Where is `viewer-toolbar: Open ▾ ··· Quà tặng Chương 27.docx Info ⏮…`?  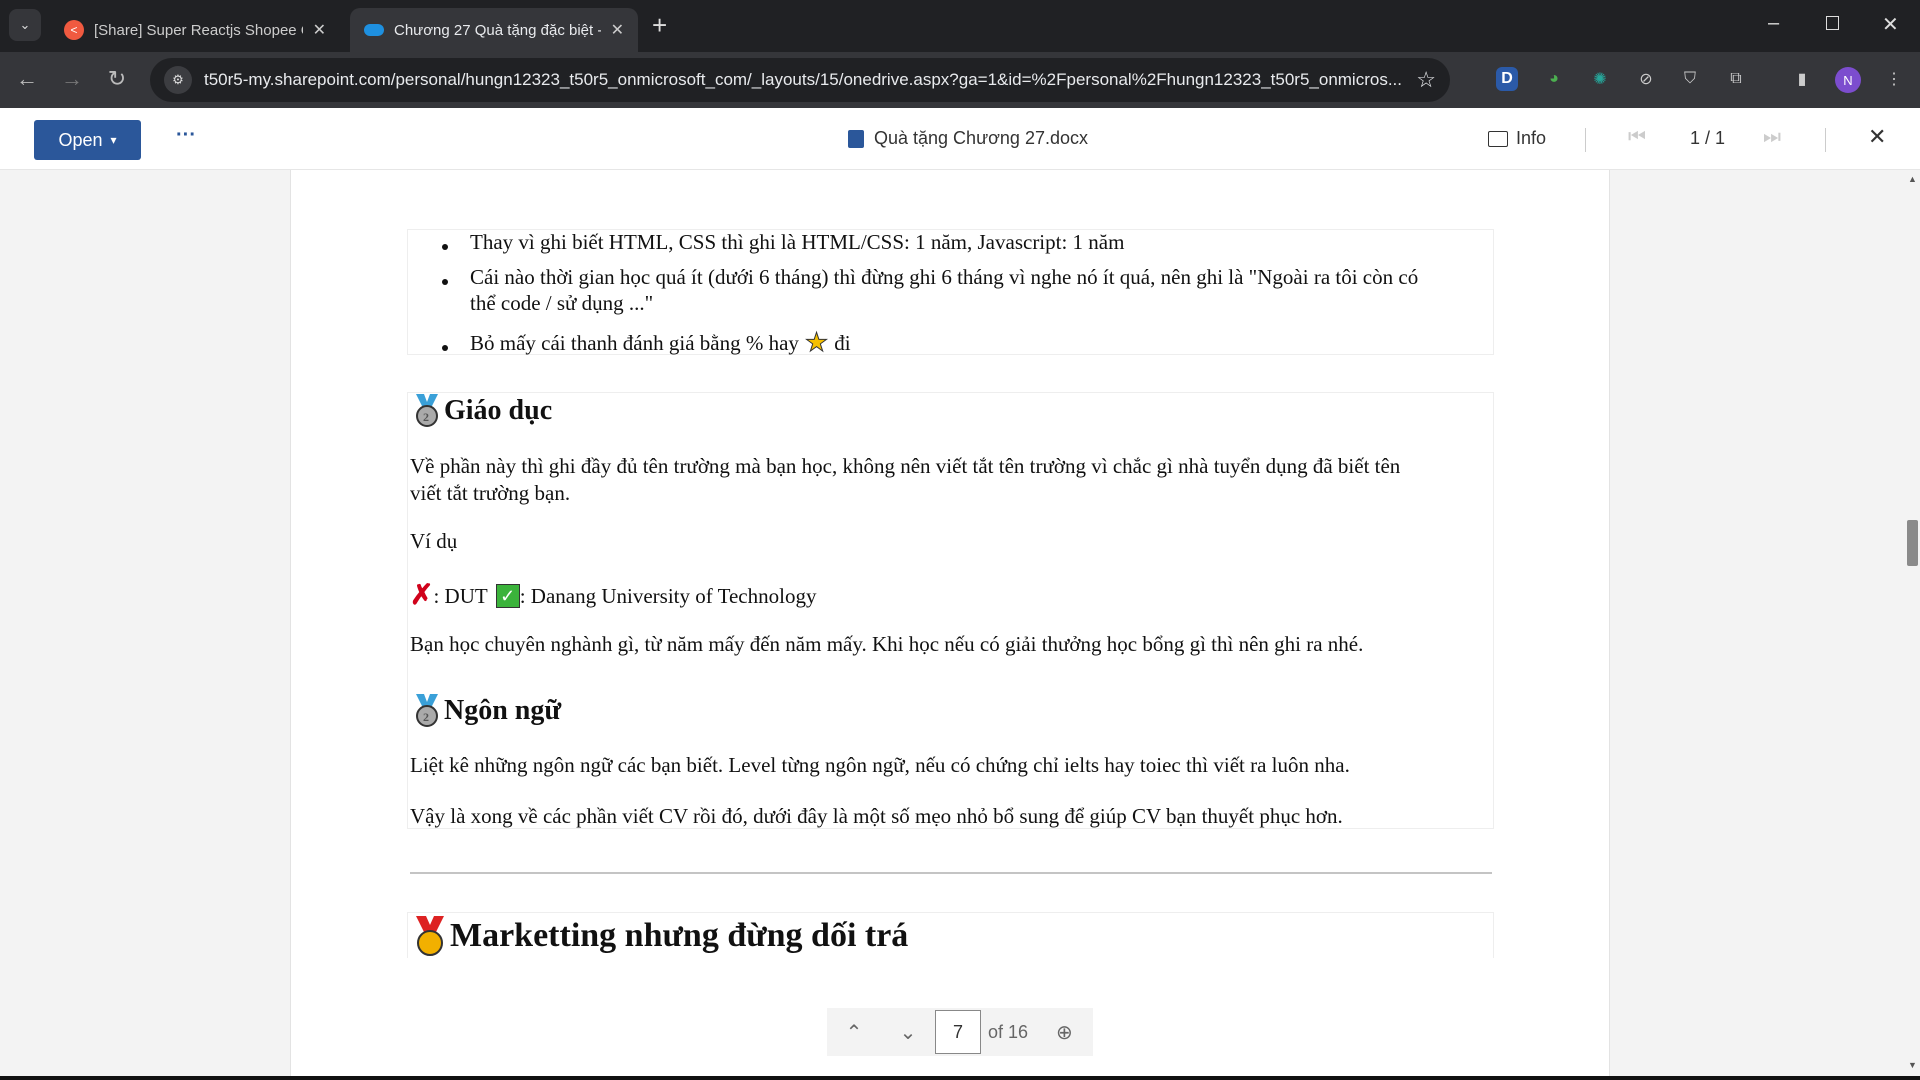
viewer-toolbar: Open ▾ ··· Quà tặng Chương 27.docx Info ⏮… is located at coordinates (960, 139).